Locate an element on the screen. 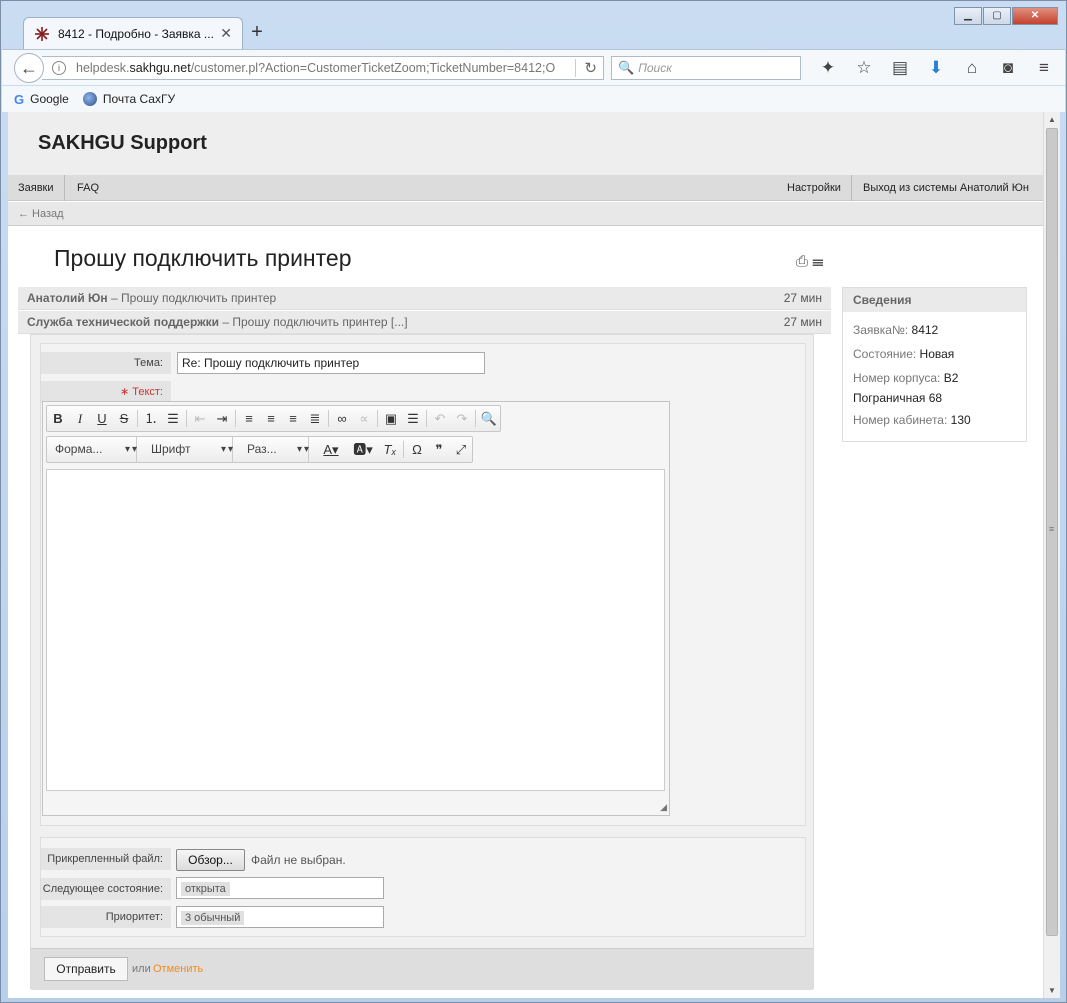  google-icon: G is located at coordinates (19, 99).